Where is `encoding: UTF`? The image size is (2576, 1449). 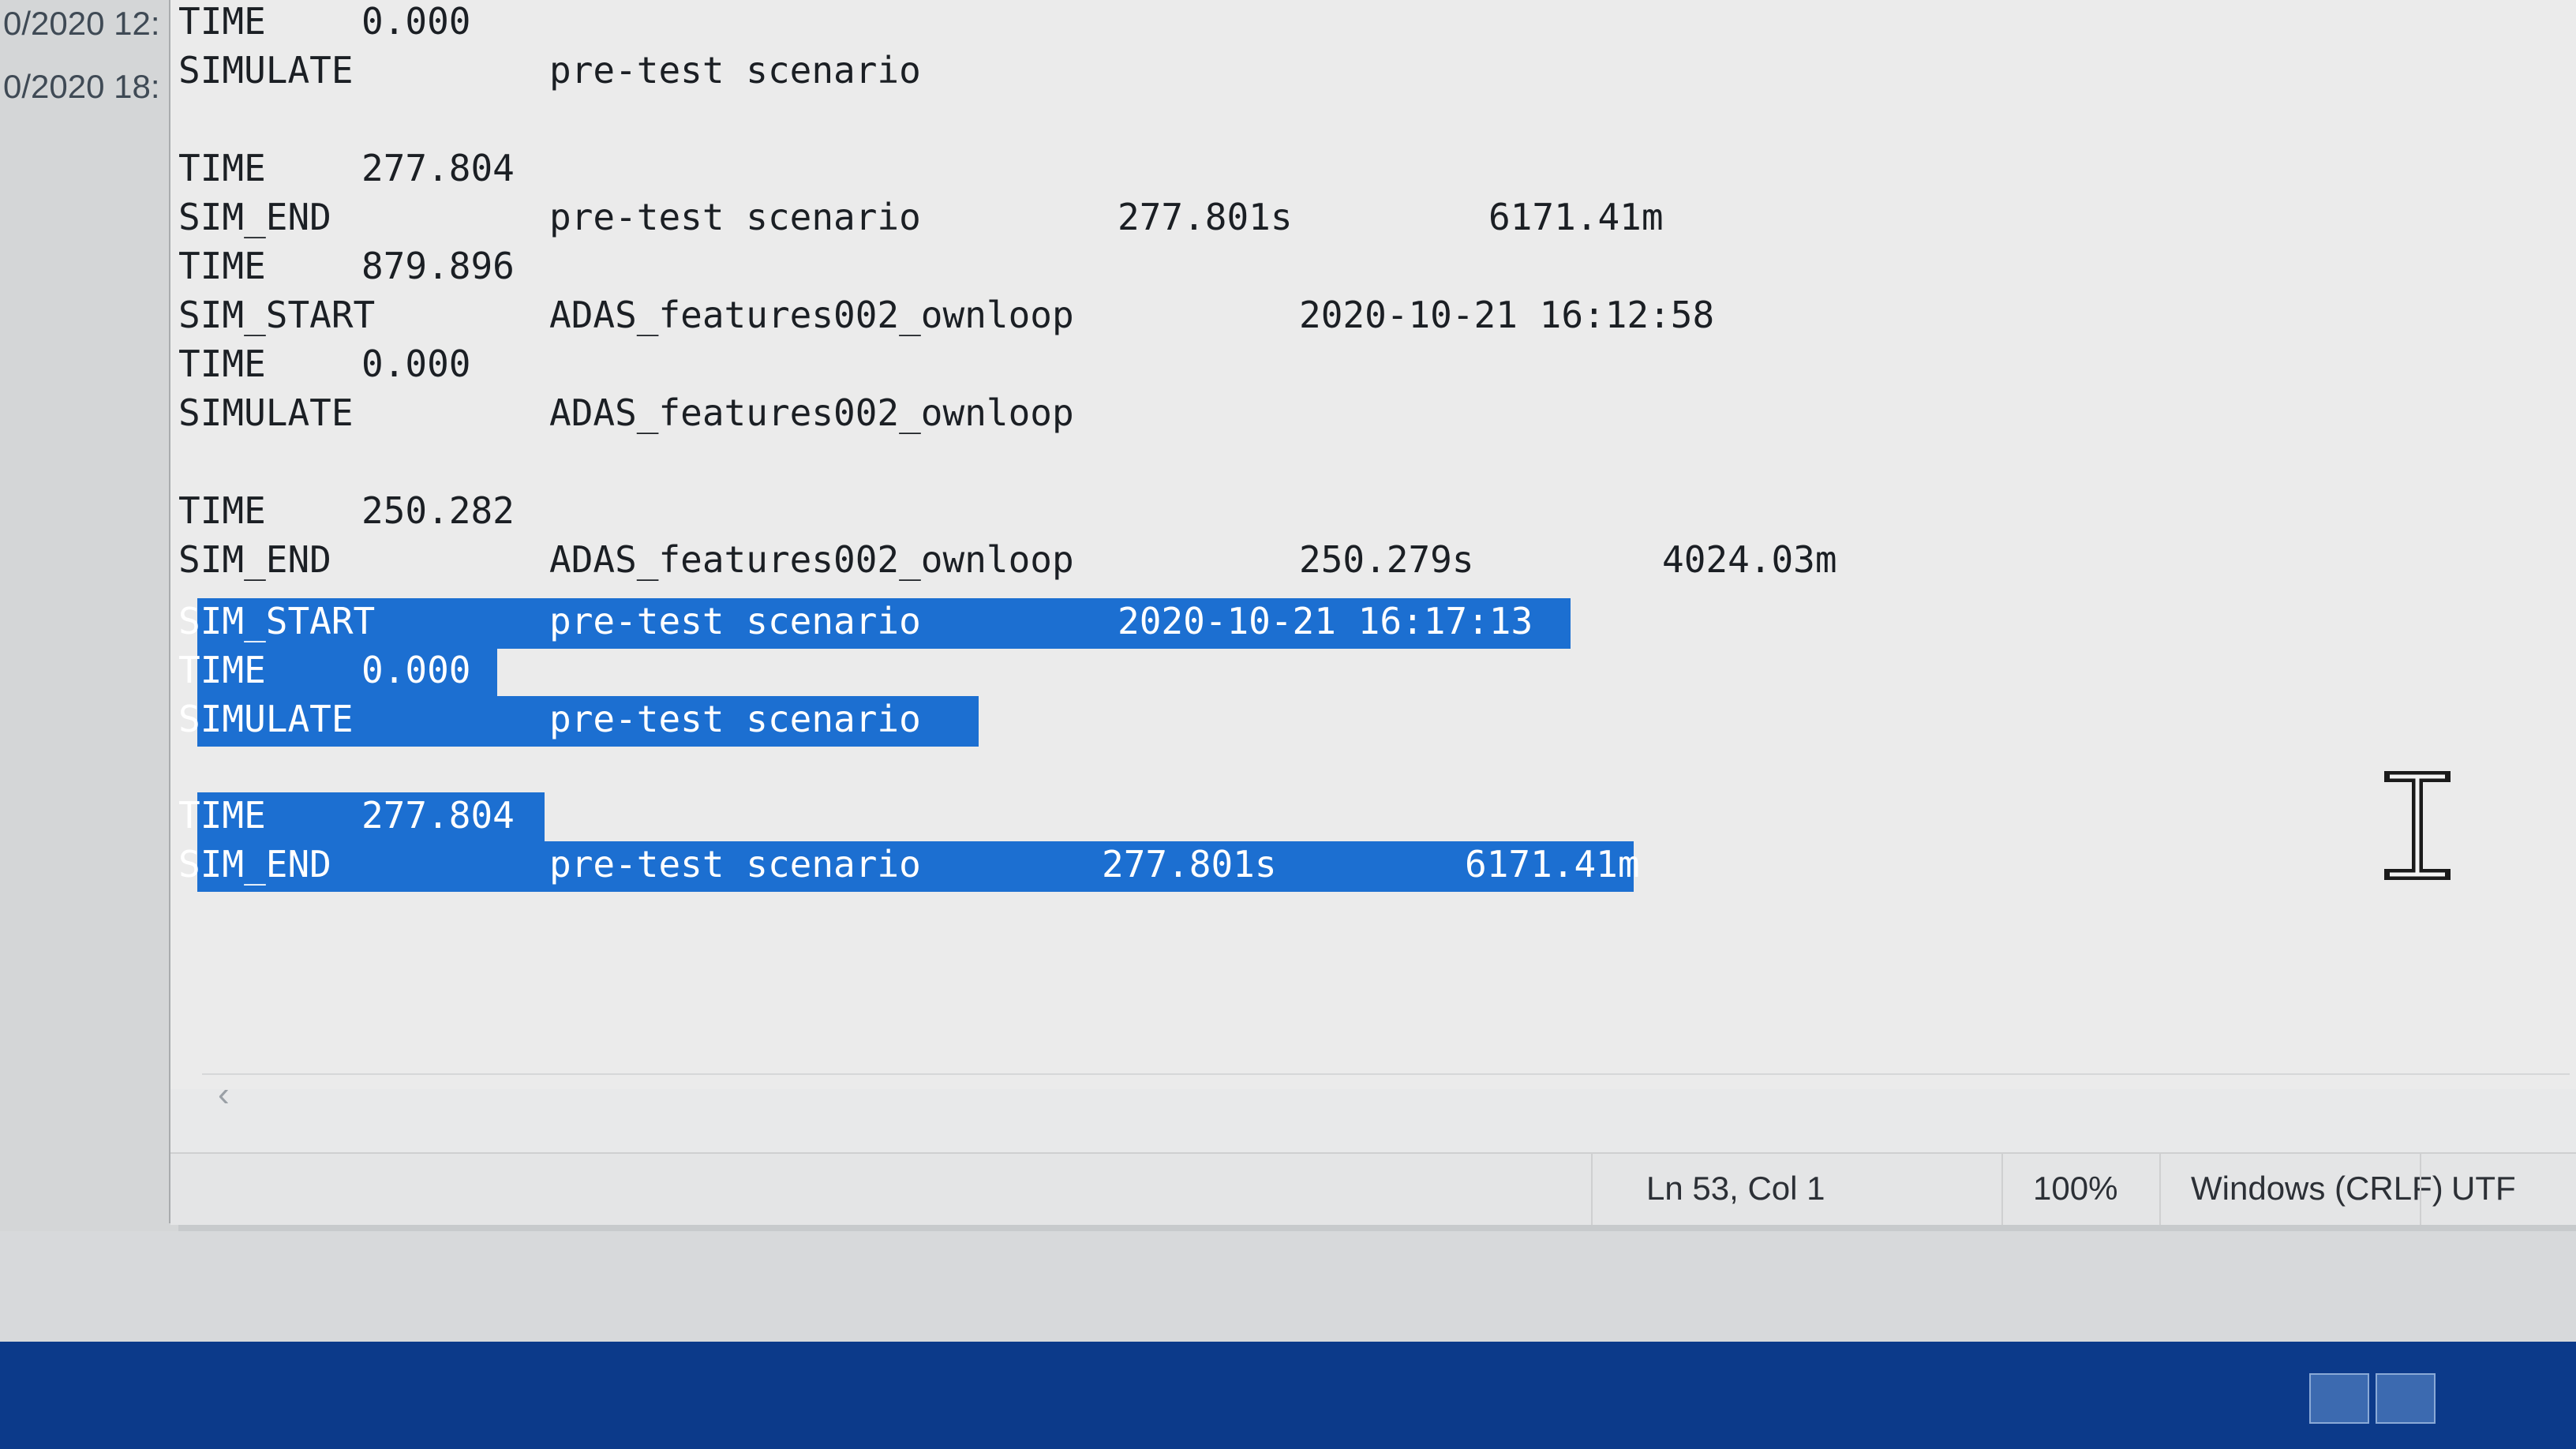
encoding: UTF is located at coordinates (2483, 1188).